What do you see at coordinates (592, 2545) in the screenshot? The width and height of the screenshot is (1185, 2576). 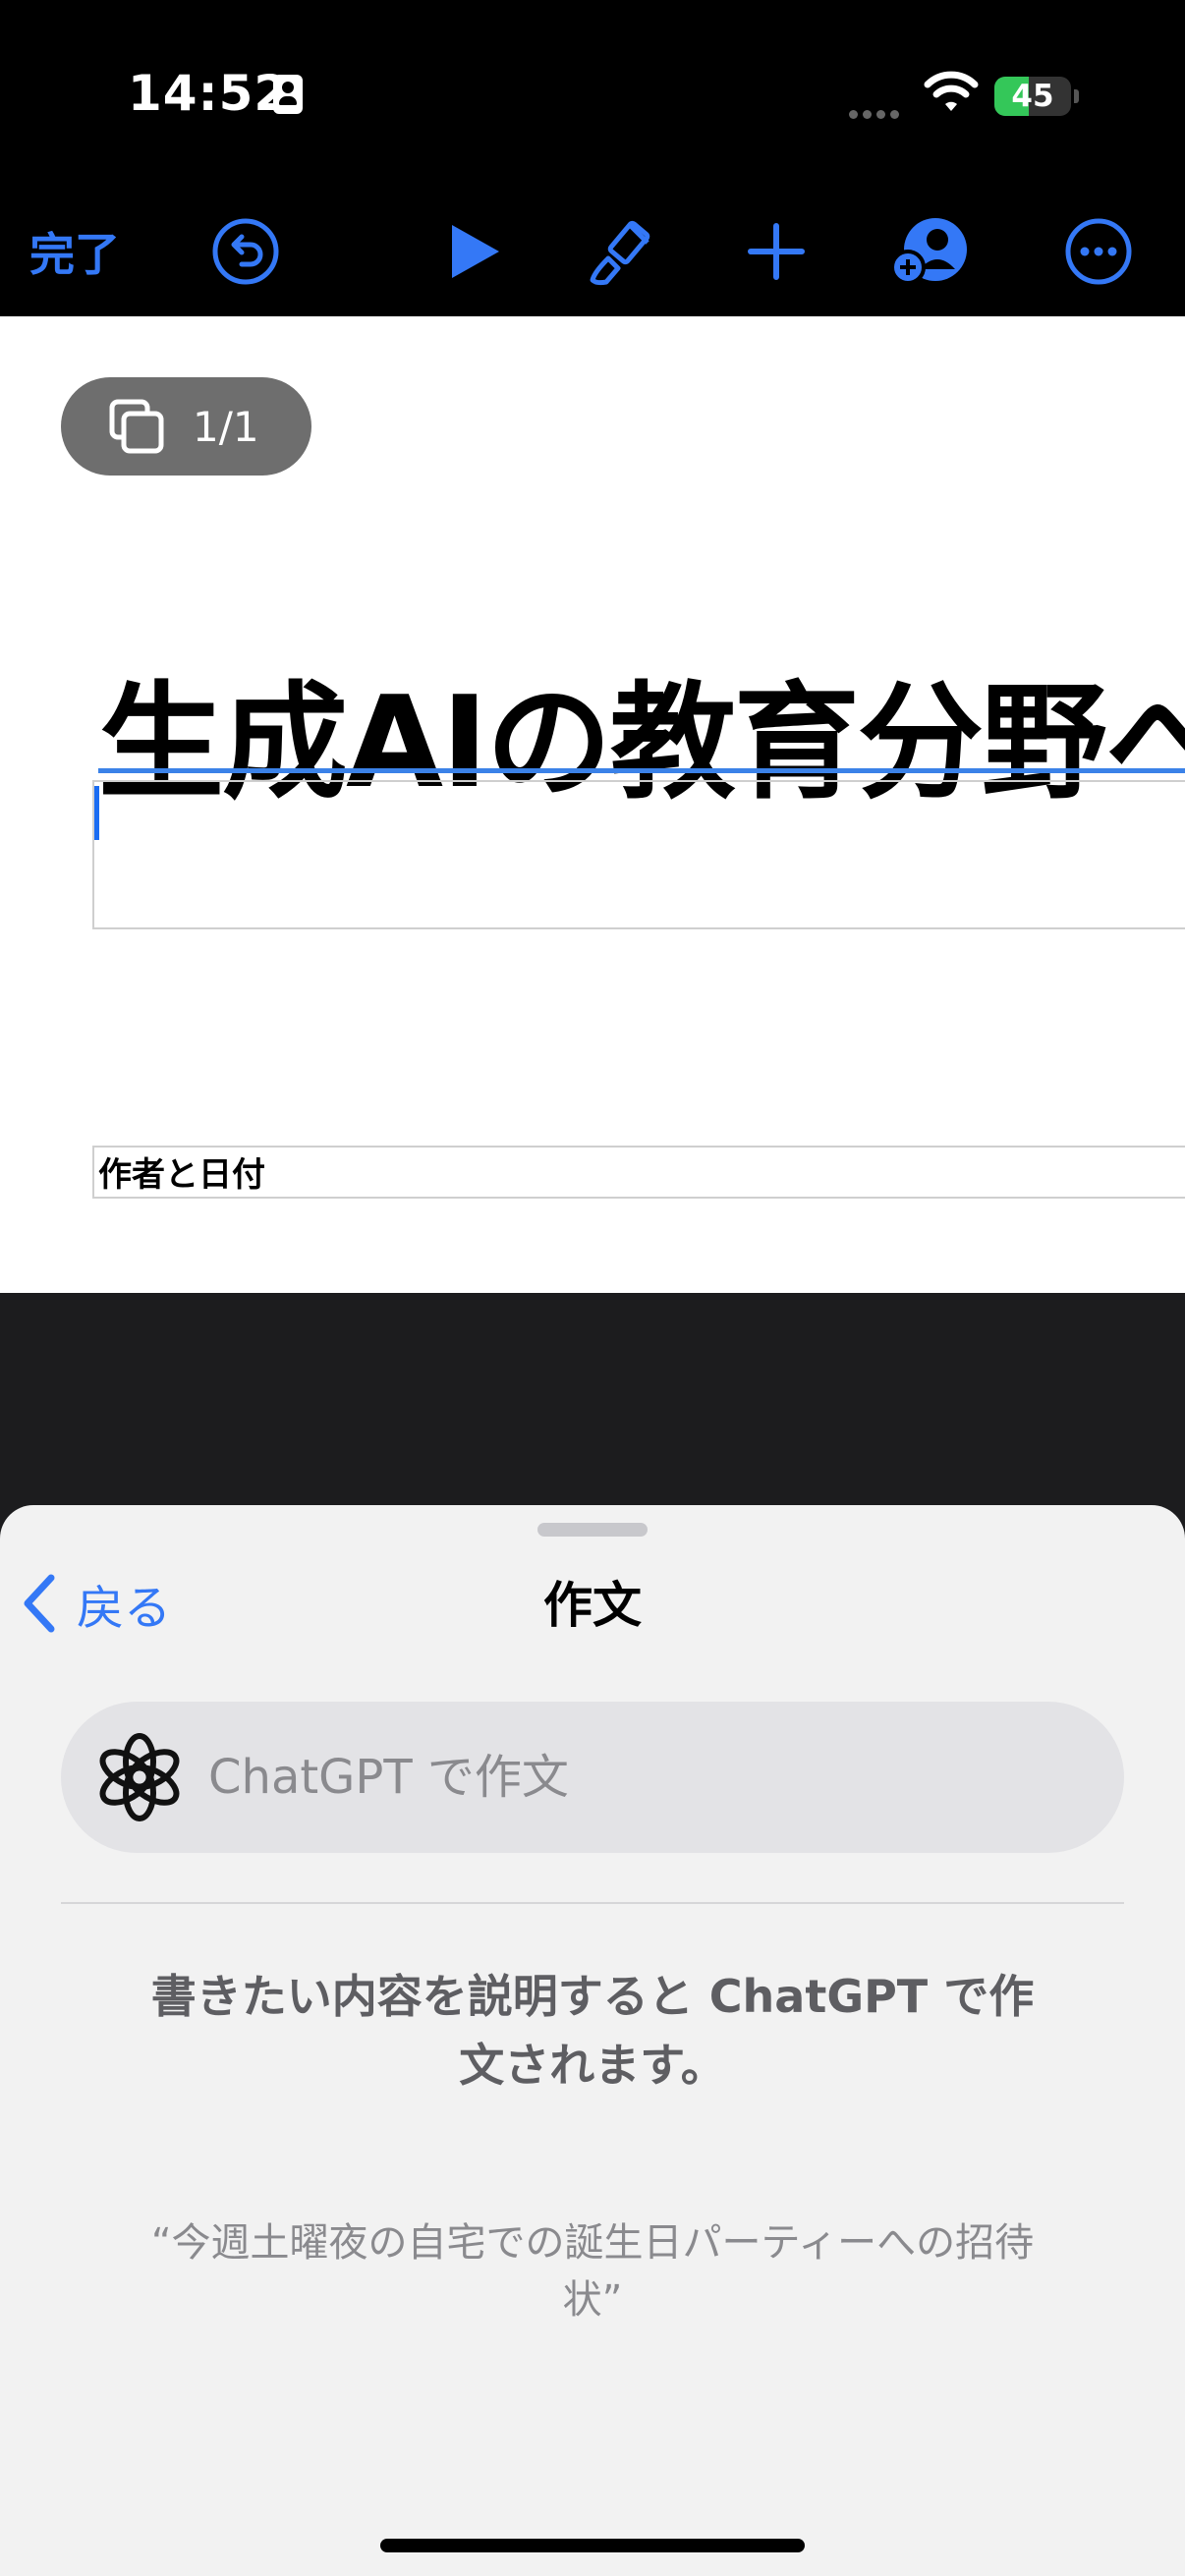 I see `home-indicator` at bounding box center [592, 2545].